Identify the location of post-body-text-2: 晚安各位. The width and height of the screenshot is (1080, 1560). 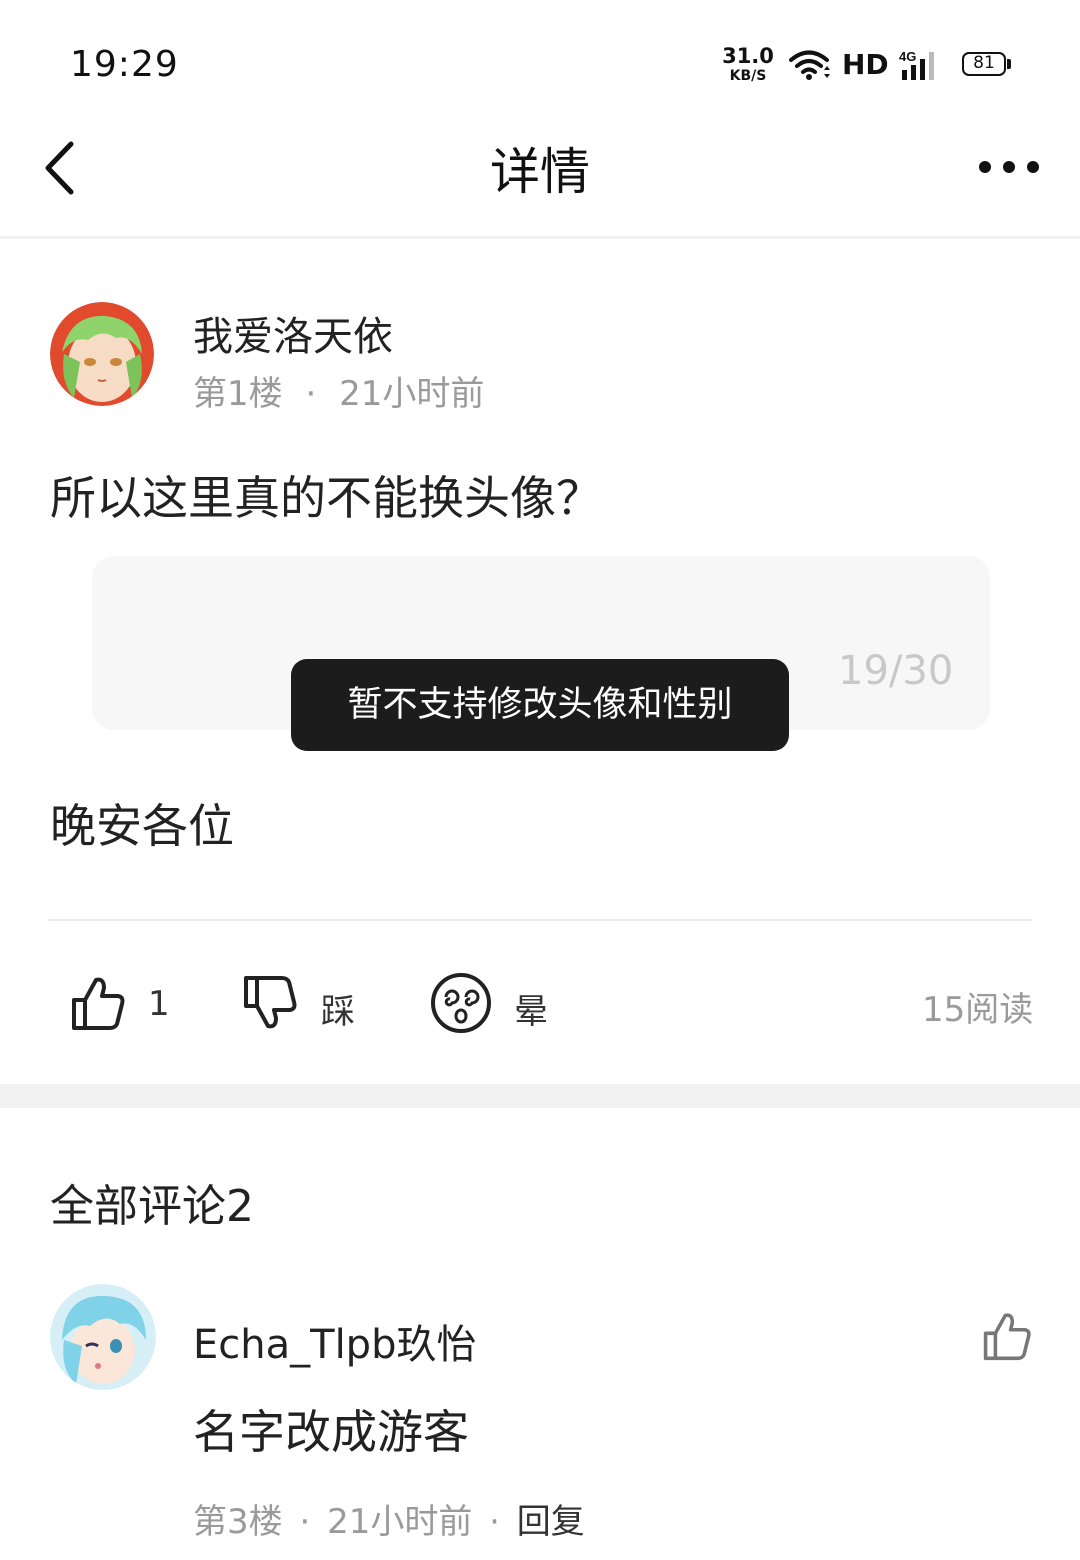
(142, 826).